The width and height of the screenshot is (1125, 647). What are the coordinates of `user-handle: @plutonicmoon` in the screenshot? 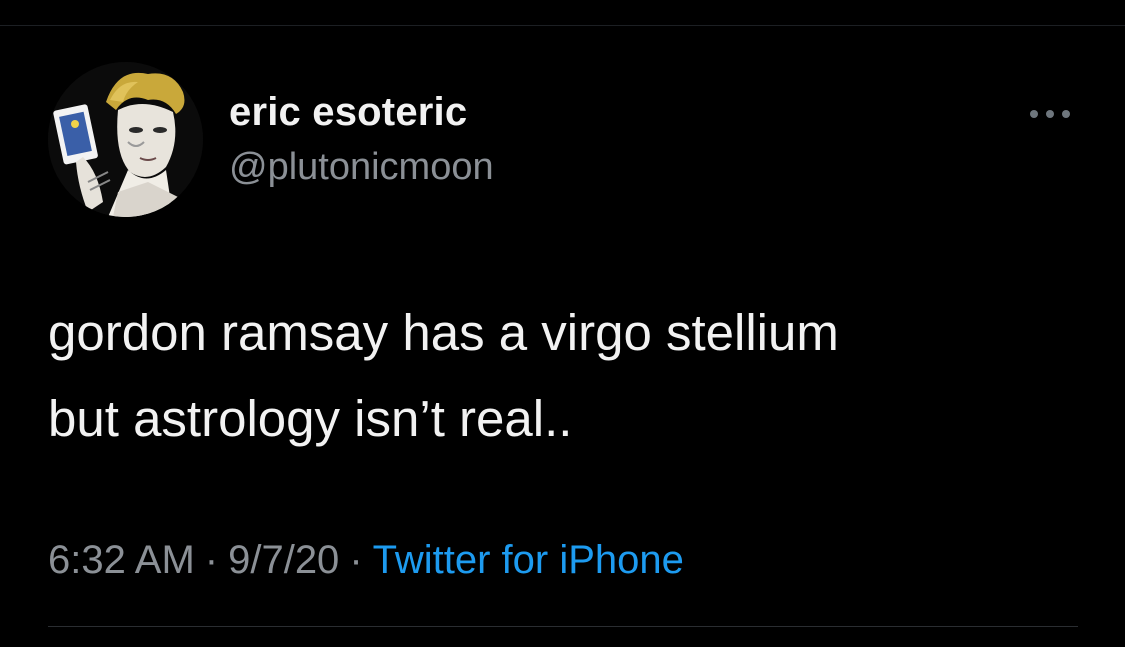 It's located at (361, 167).